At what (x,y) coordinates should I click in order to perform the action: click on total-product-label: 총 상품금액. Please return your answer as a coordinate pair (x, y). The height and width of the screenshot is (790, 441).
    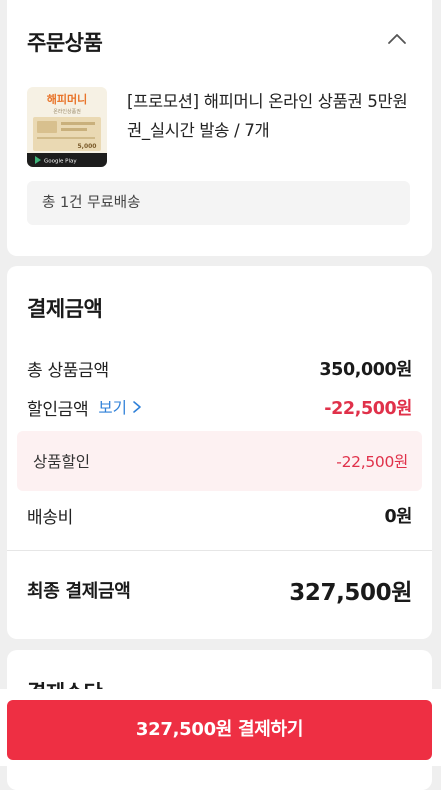
    Looking at the image, I should click on (68, 370).